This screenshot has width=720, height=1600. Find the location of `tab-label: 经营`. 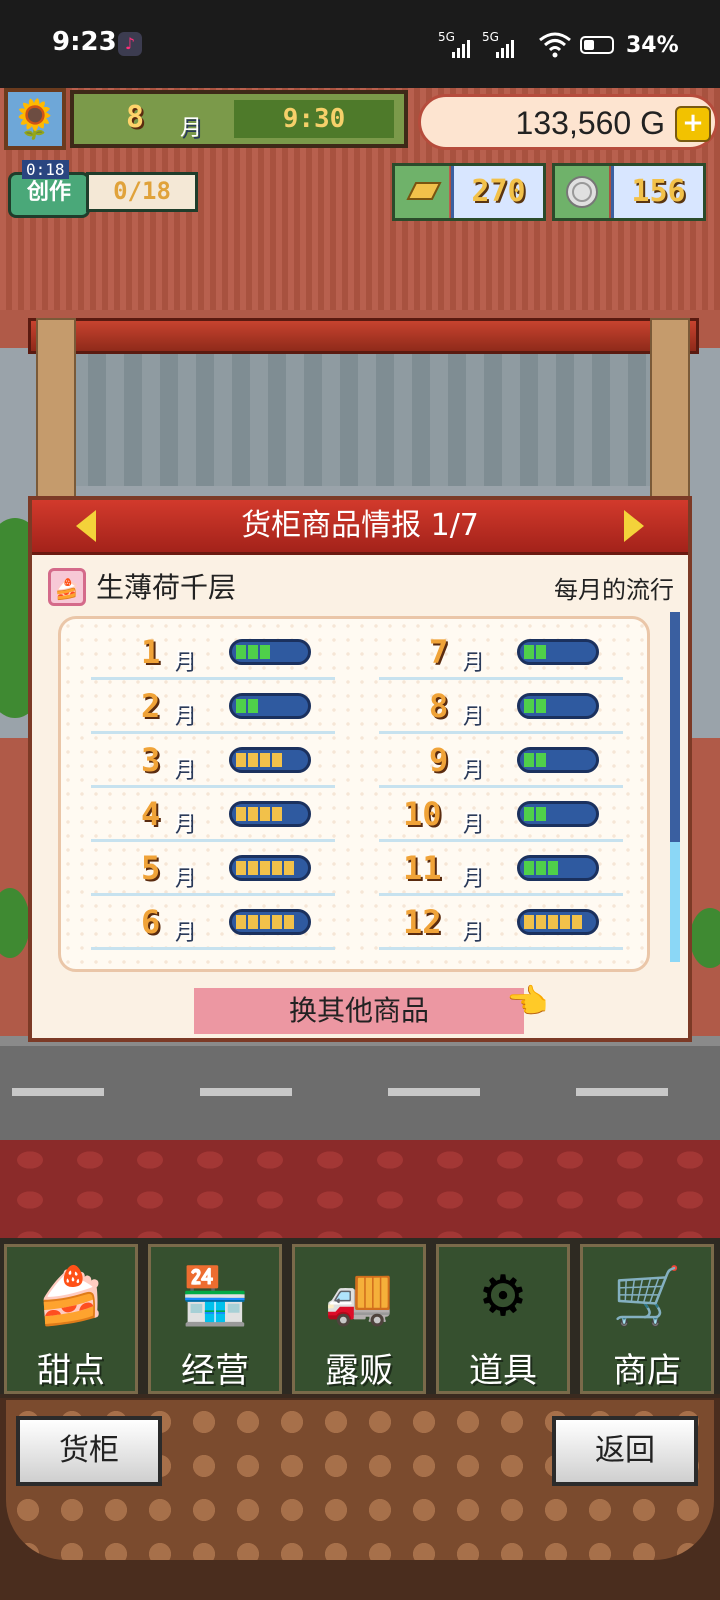

tab-label: 经营 is located at coordinates (215, 1371).